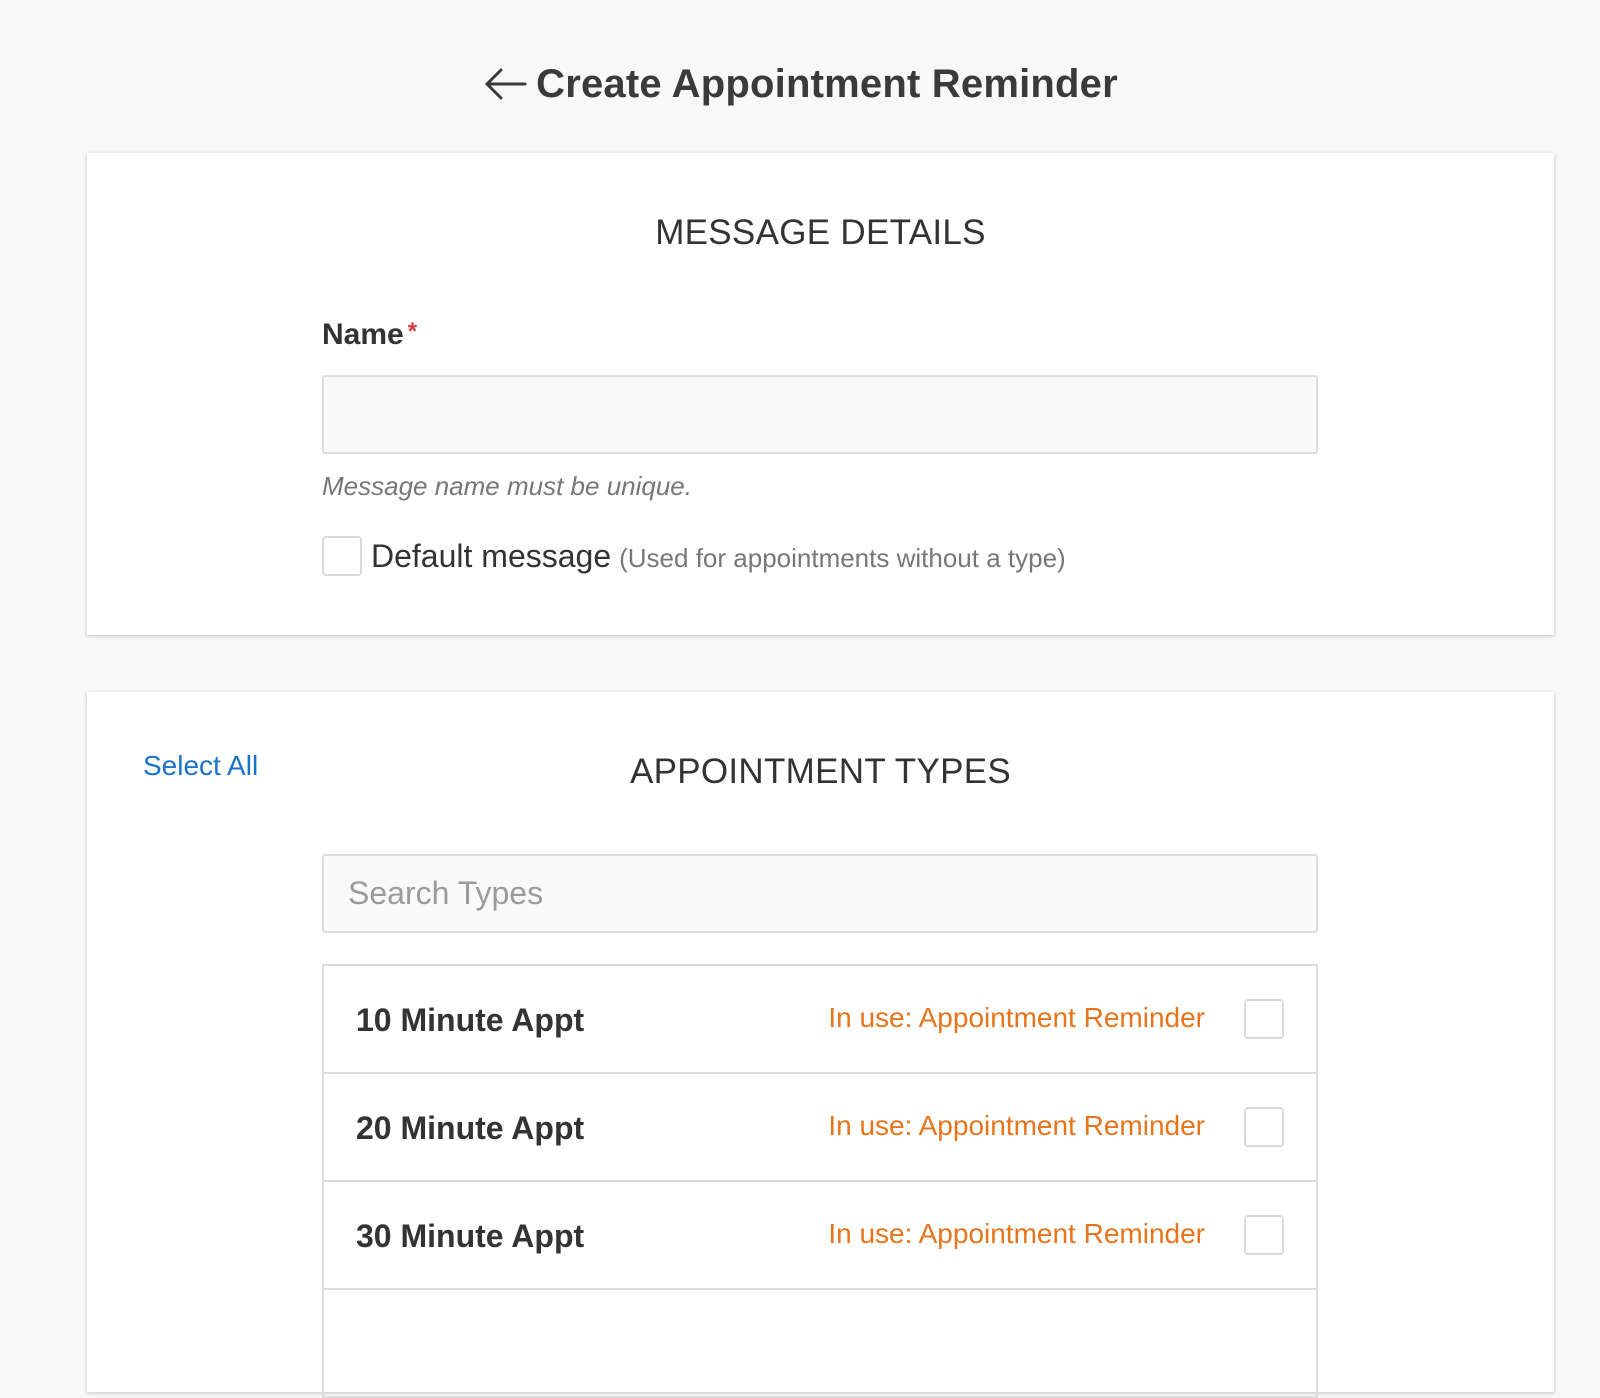 Image resolution: width=1600 pixels, height=1398 pixels. Describe the element at coordinates (491, 555) in the screenshot. I see `default-message-label: Default message` at that location.